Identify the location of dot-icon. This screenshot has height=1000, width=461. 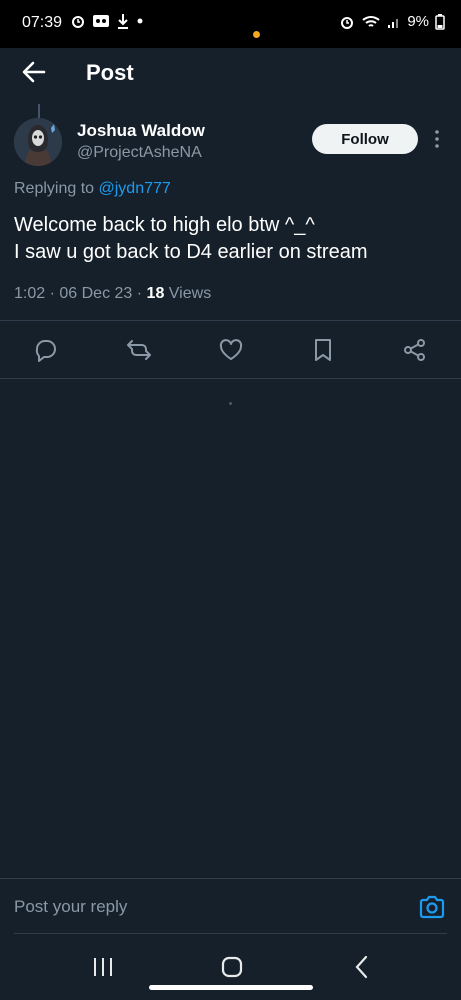
(140, 21).